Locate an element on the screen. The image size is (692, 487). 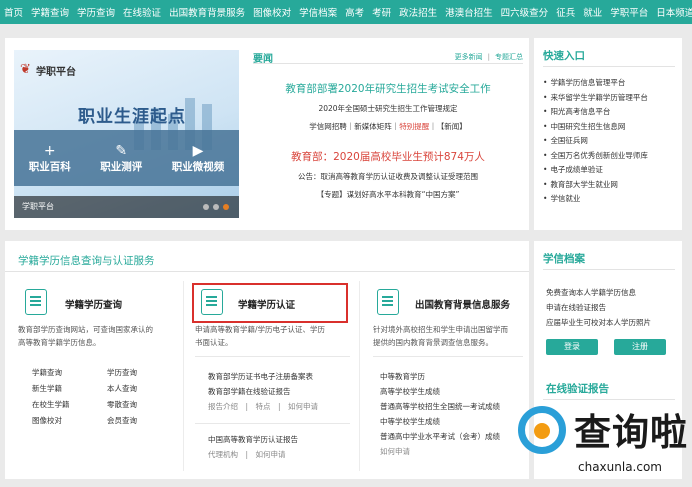
login-button: 登录 is located at coordinates (572, 347).